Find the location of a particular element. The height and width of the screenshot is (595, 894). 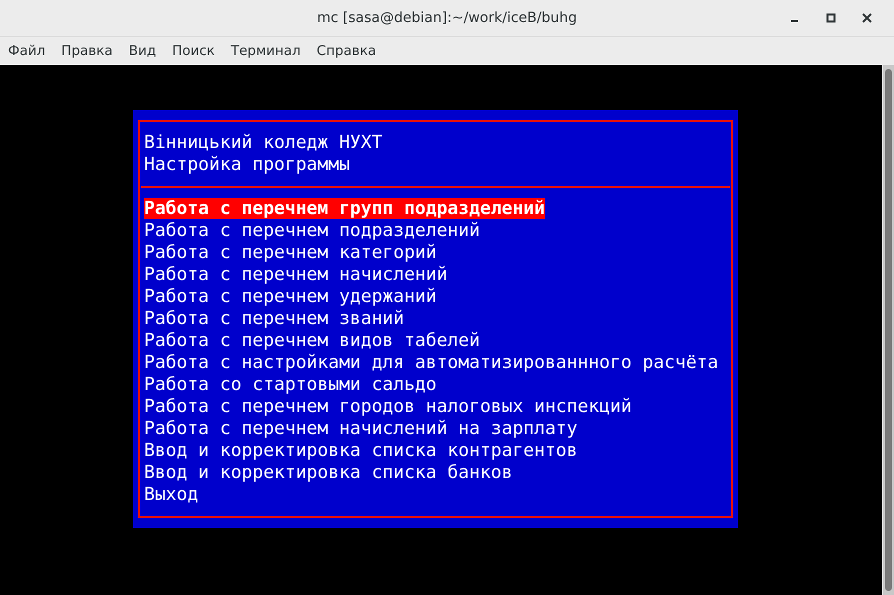

scrollbar is located at coordinates (888, 330).